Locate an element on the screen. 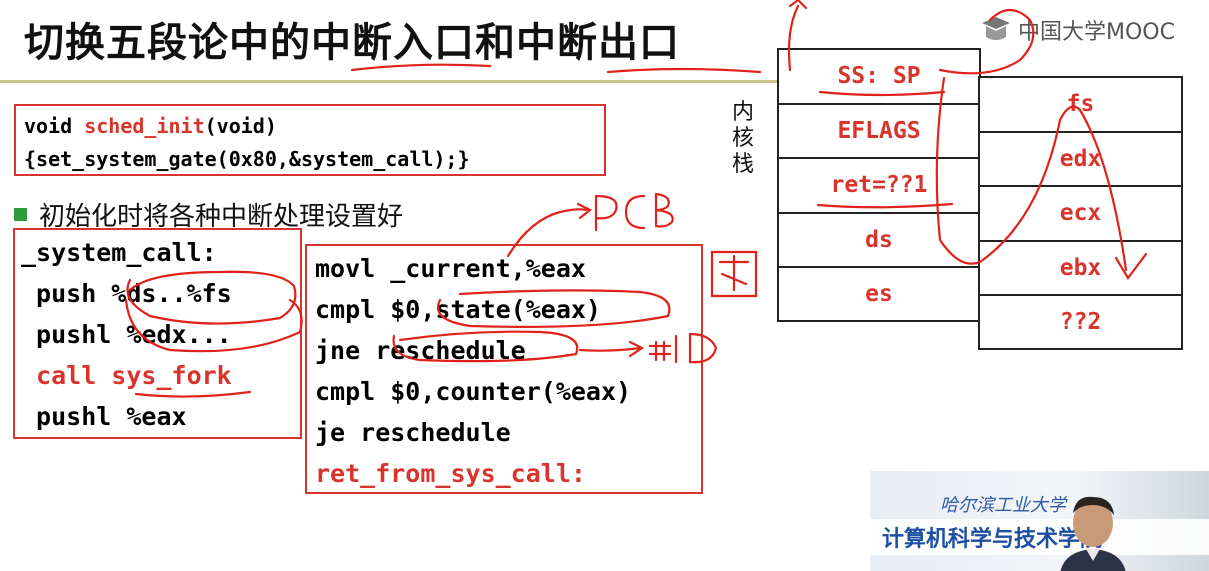  stack-cell: ecx is located at coordinates (1080, 214).